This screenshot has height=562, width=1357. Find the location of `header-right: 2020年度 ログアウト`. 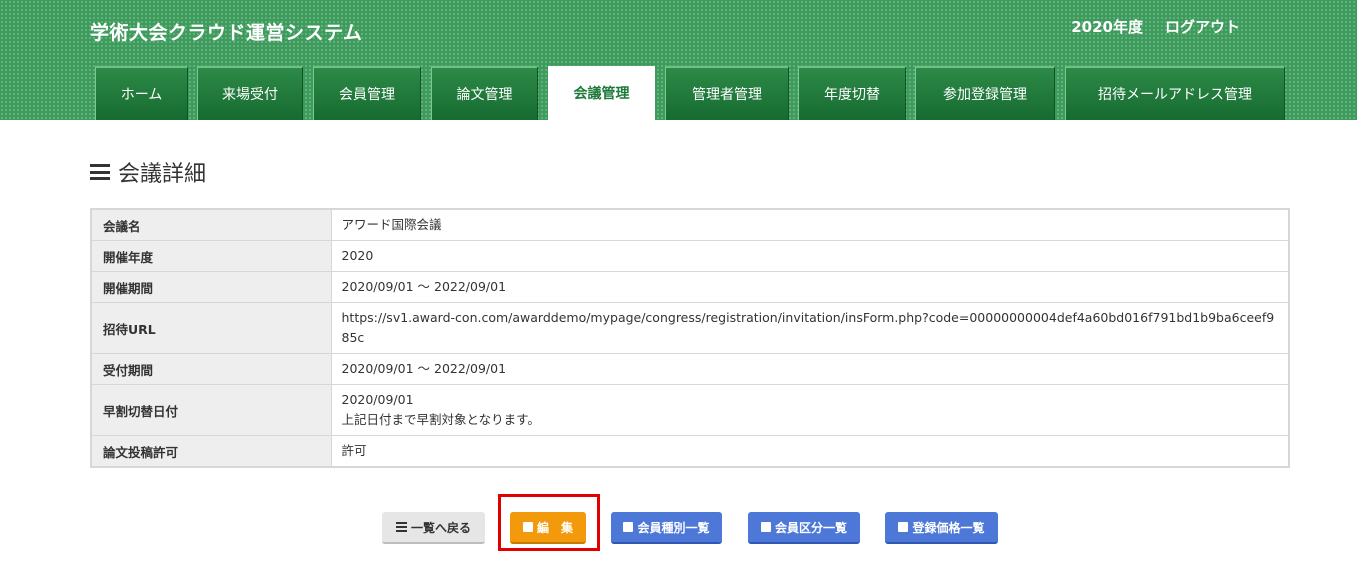

header-right: 2020年度 ログアウト is located at coordinates (1155, 26).